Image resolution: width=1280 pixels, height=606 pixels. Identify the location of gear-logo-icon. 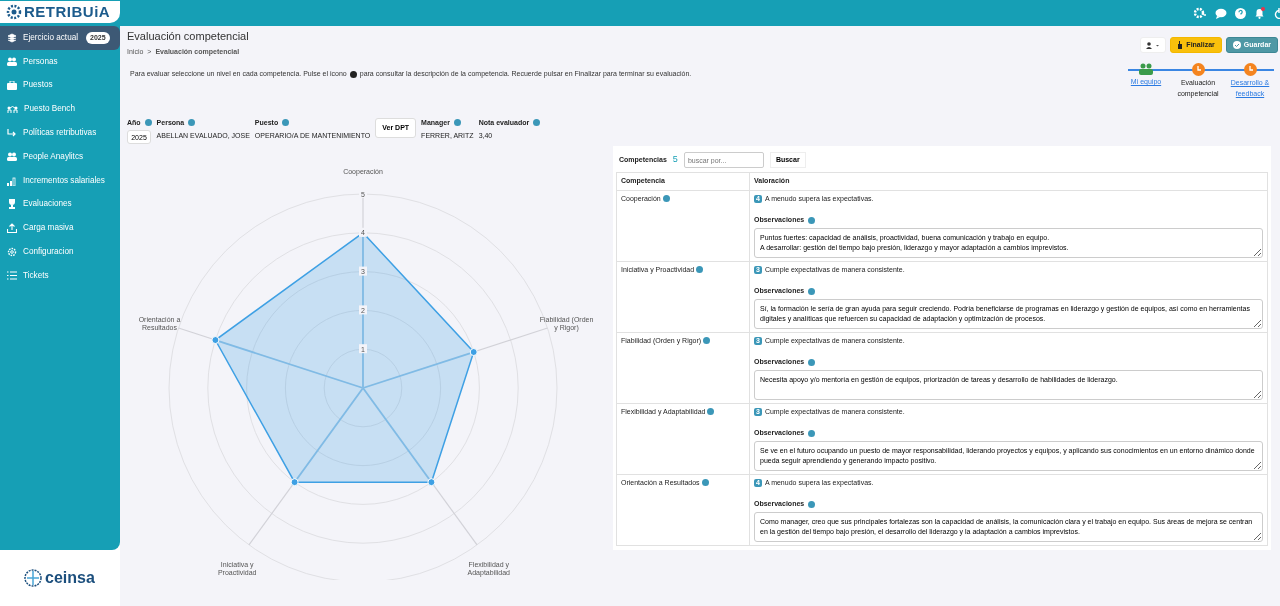
(14, 12).